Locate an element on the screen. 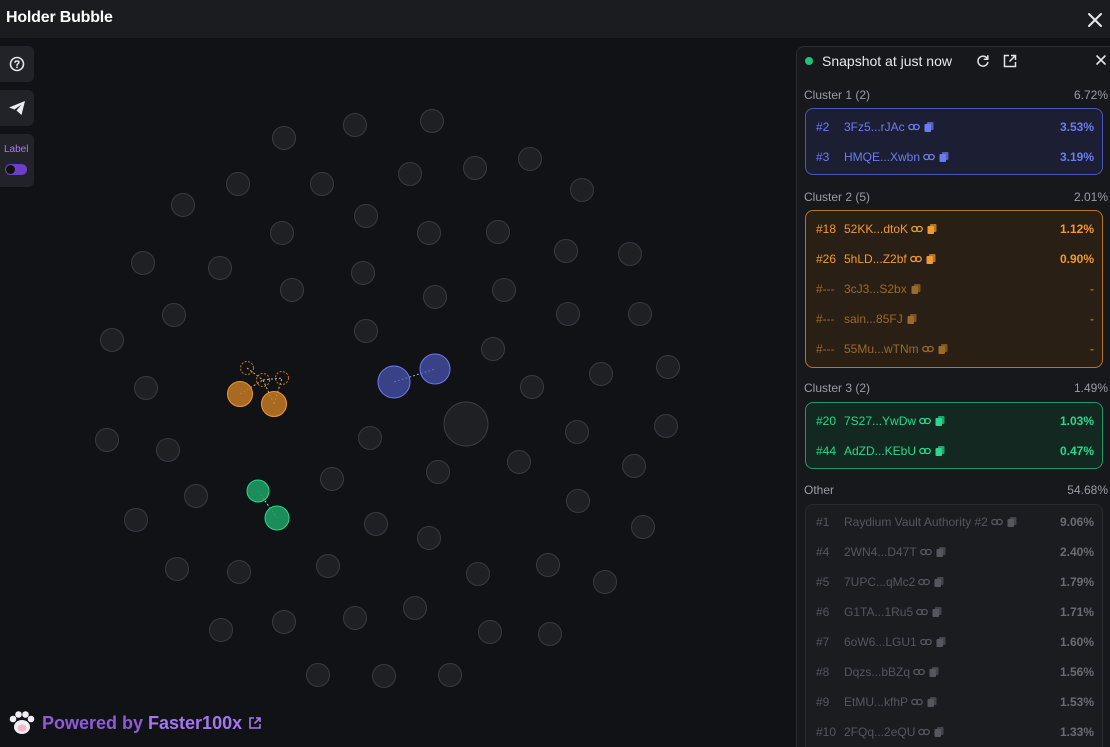 The image size is (1110, 747). holder-row: #2 3Fz5...rJAc 3.53% is located at coordinates (954, 127).